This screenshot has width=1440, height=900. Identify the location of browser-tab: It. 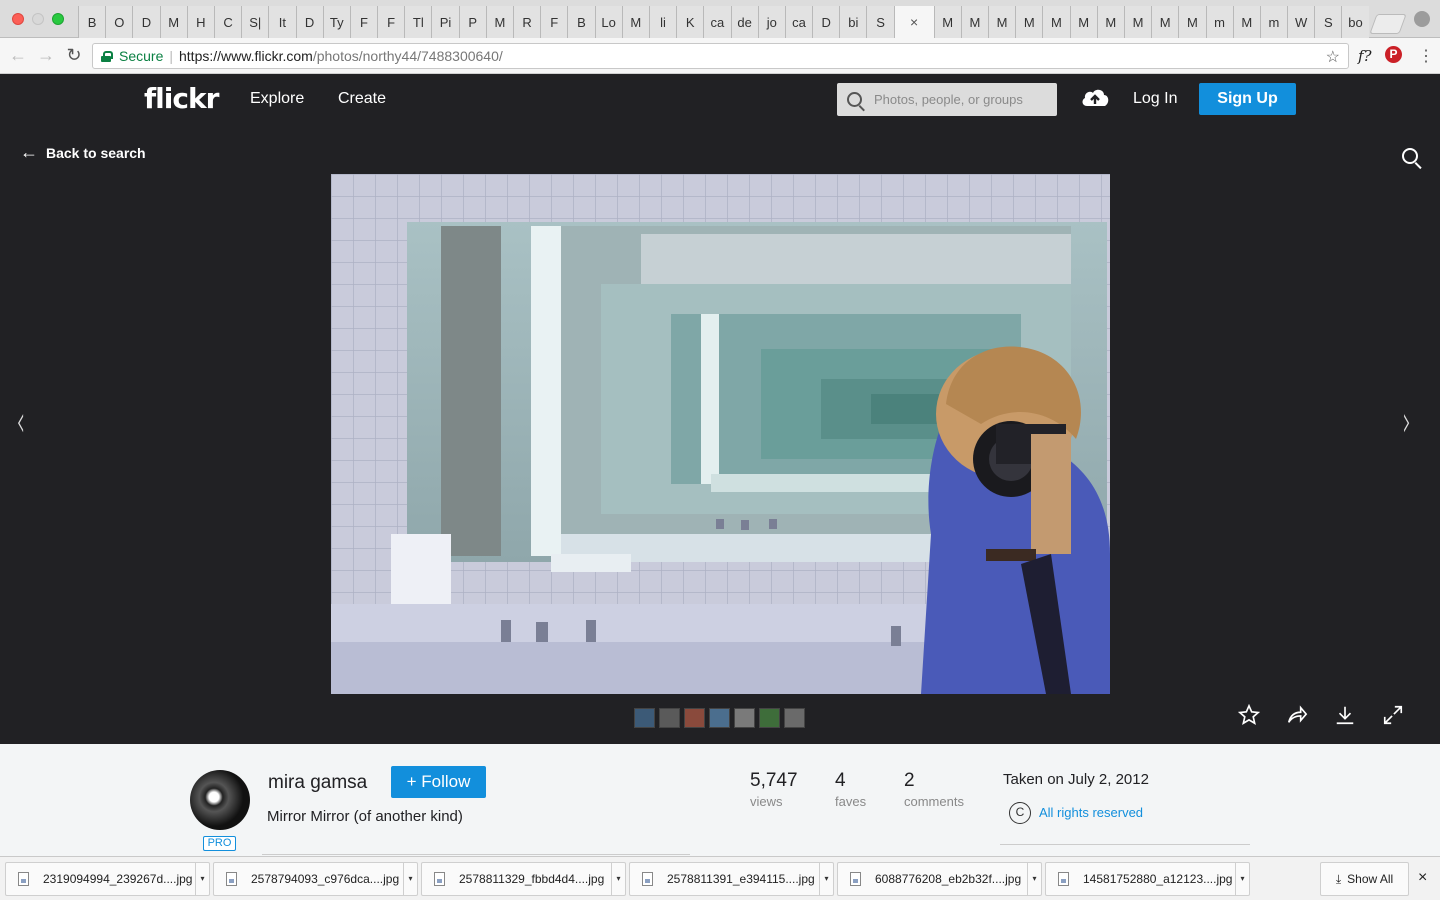
(282, 22).